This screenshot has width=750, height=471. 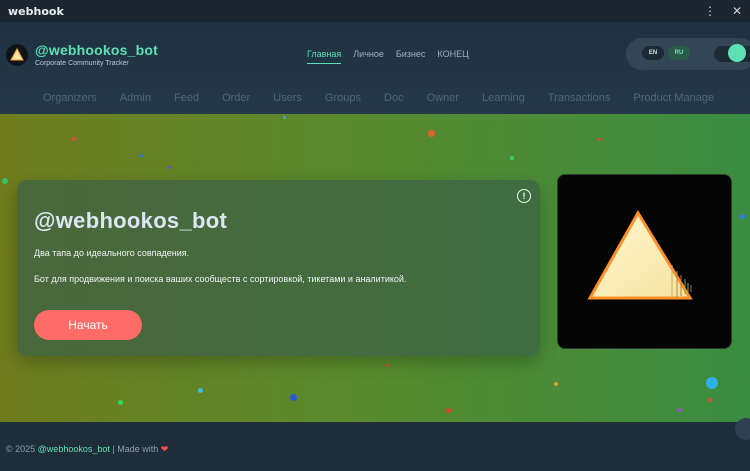 I want to click on glowing-triangle-icon, so click(x=640, y=255).